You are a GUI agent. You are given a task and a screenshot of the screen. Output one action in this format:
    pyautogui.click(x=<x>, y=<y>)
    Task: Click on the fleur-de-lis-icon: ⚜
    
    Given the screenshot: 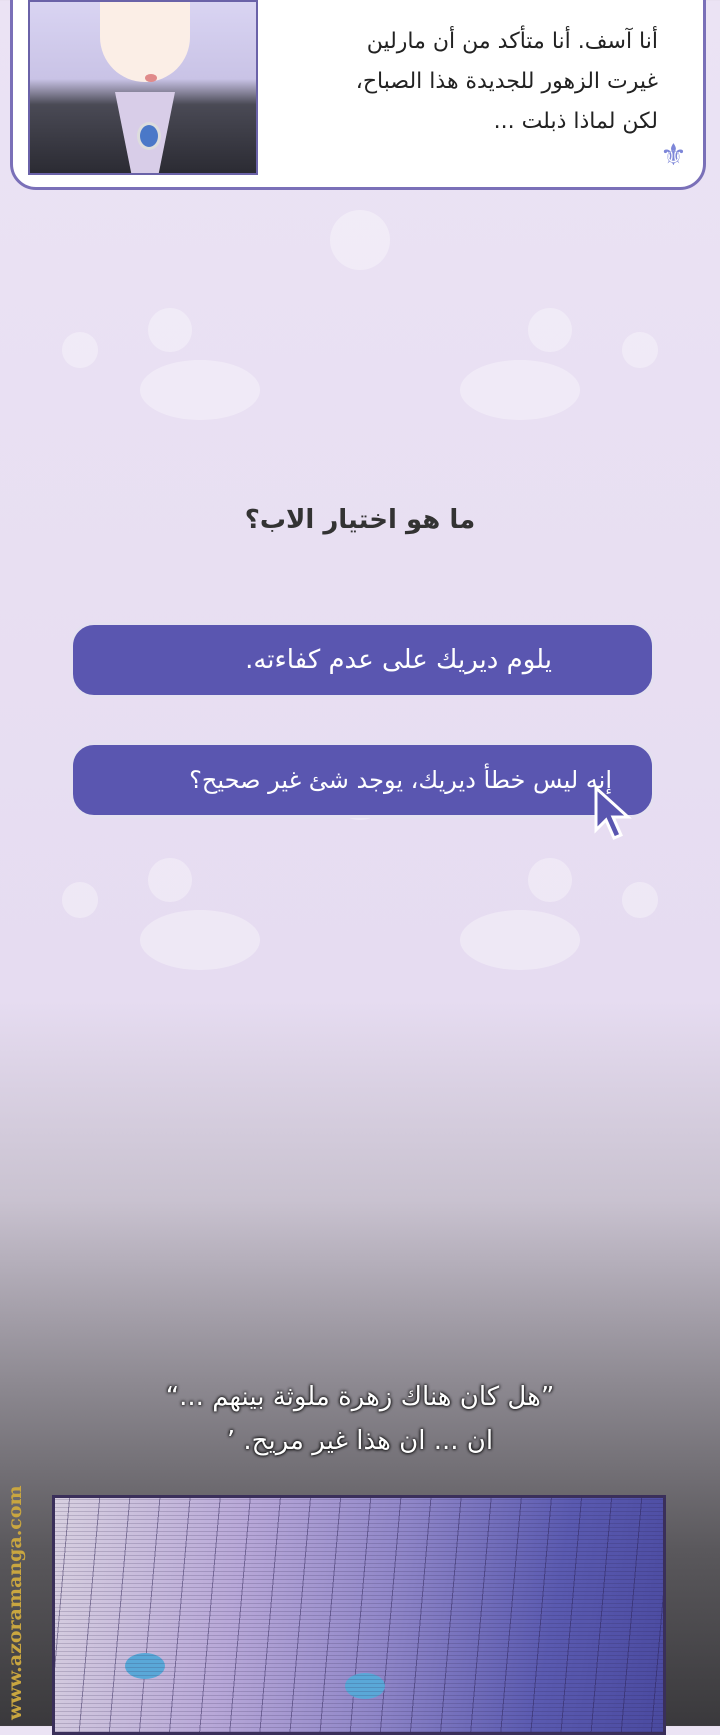 What is the action you would take?
    pyautogui.click(x=673, y=155)
    